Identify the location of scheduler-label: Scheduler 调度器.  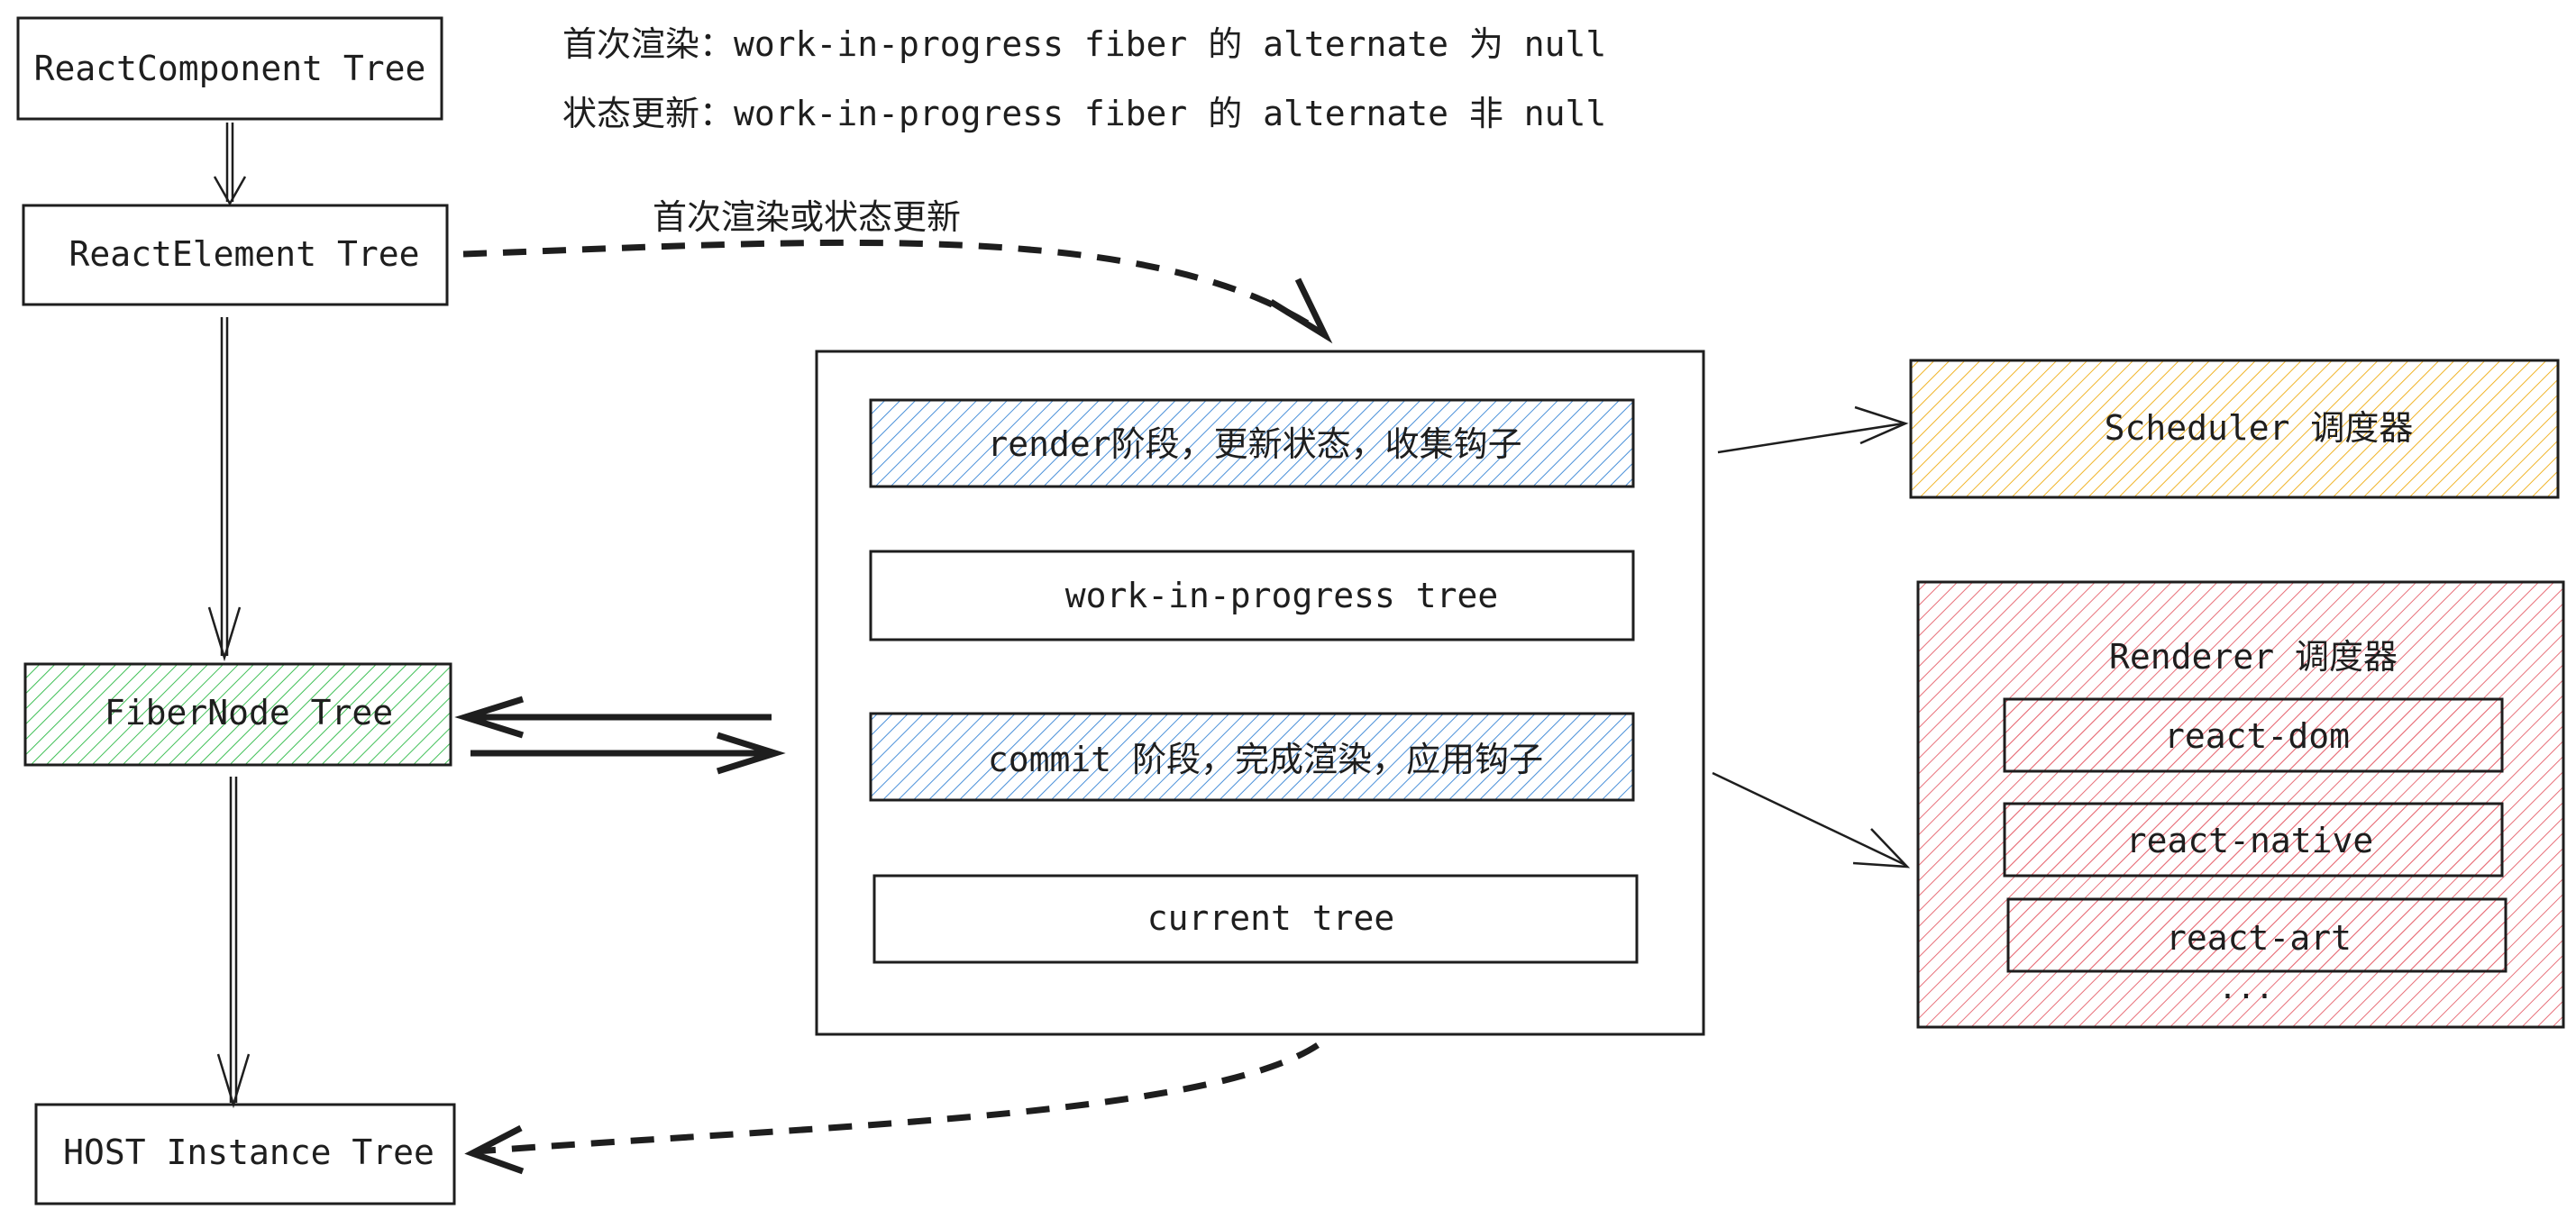
(2259, 428).